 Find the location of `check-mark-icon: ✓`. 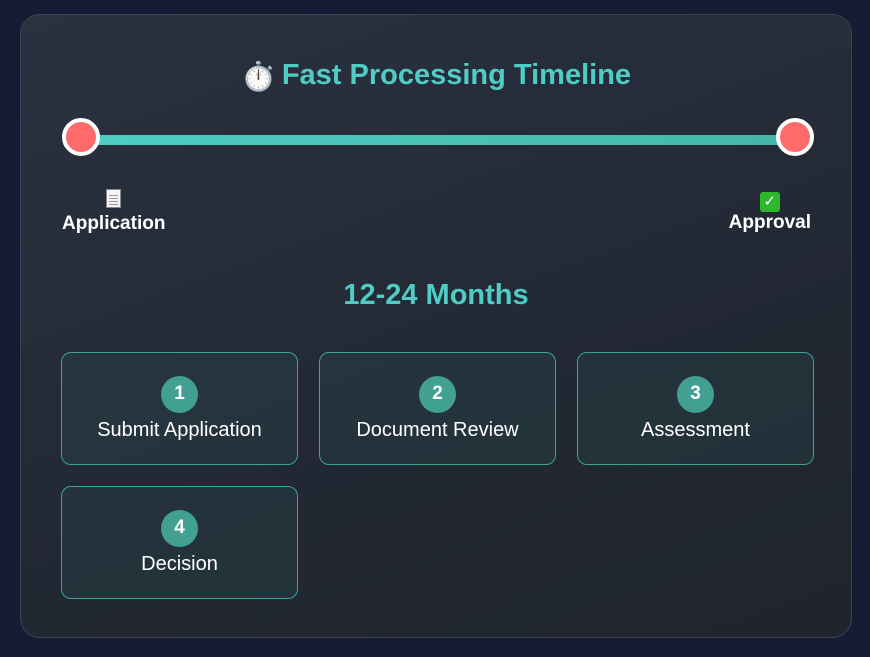

check-mark-icon: ✓ is located at coordinates (769, 202).